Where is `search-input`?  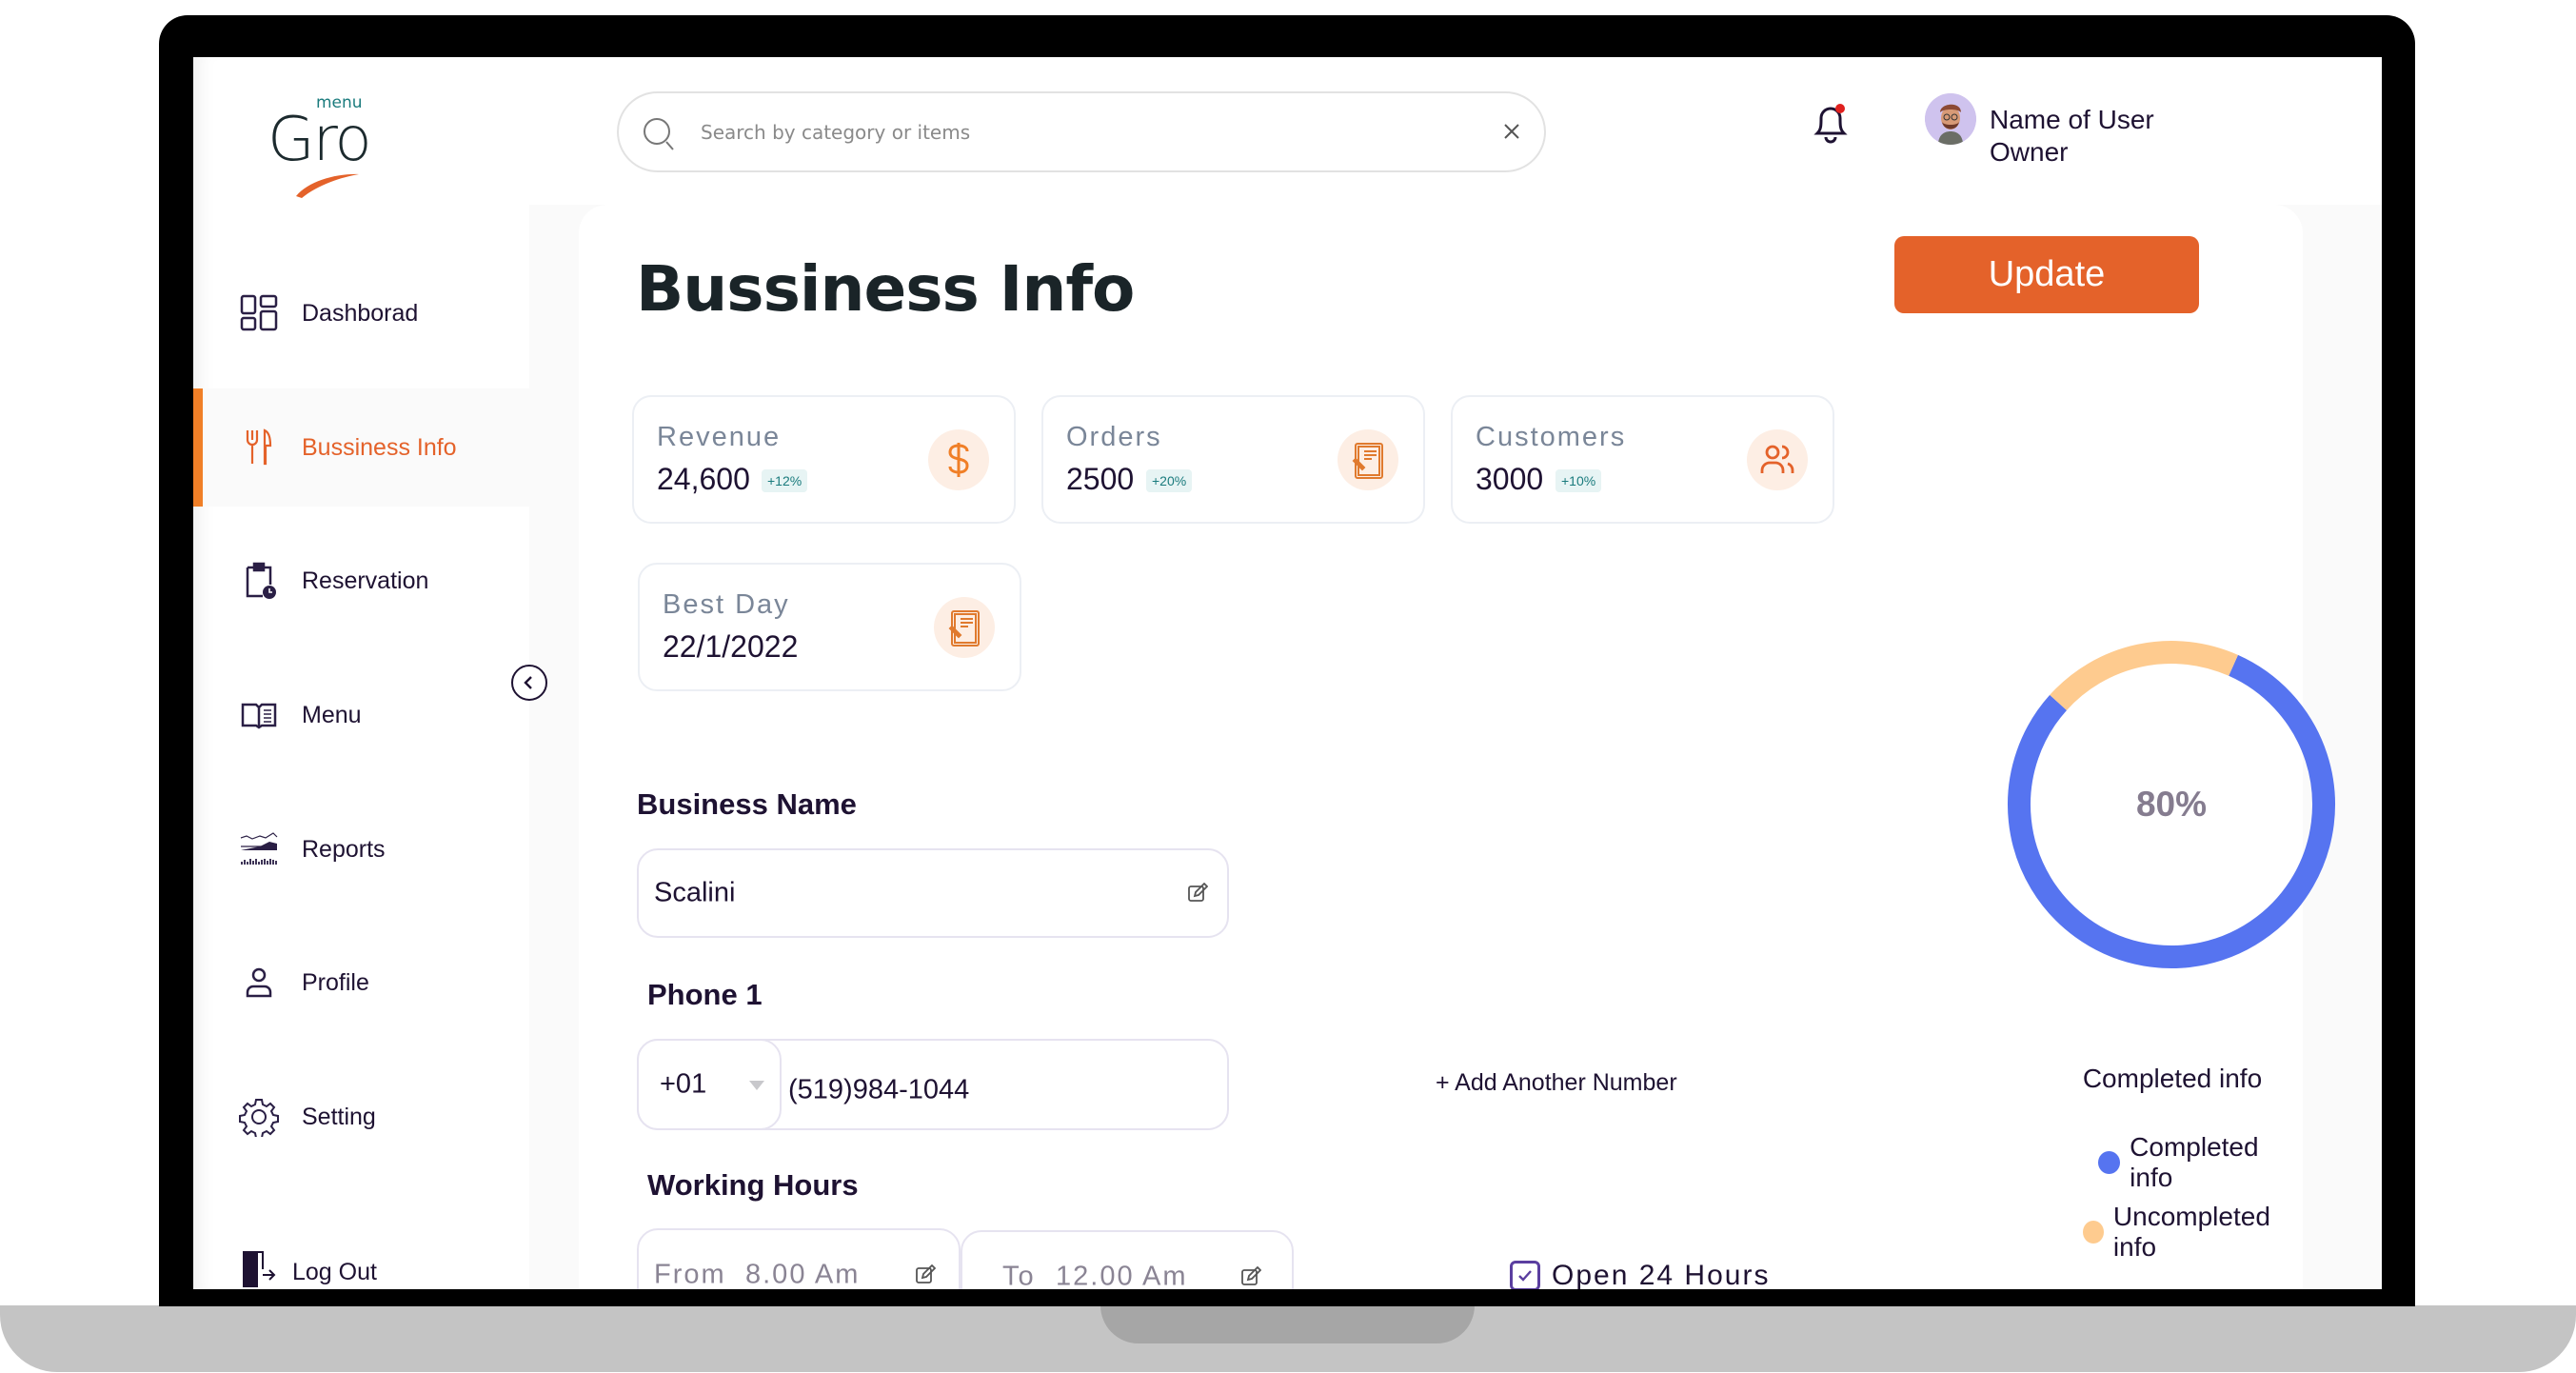
search-input is located at coordinates (1072, 132).